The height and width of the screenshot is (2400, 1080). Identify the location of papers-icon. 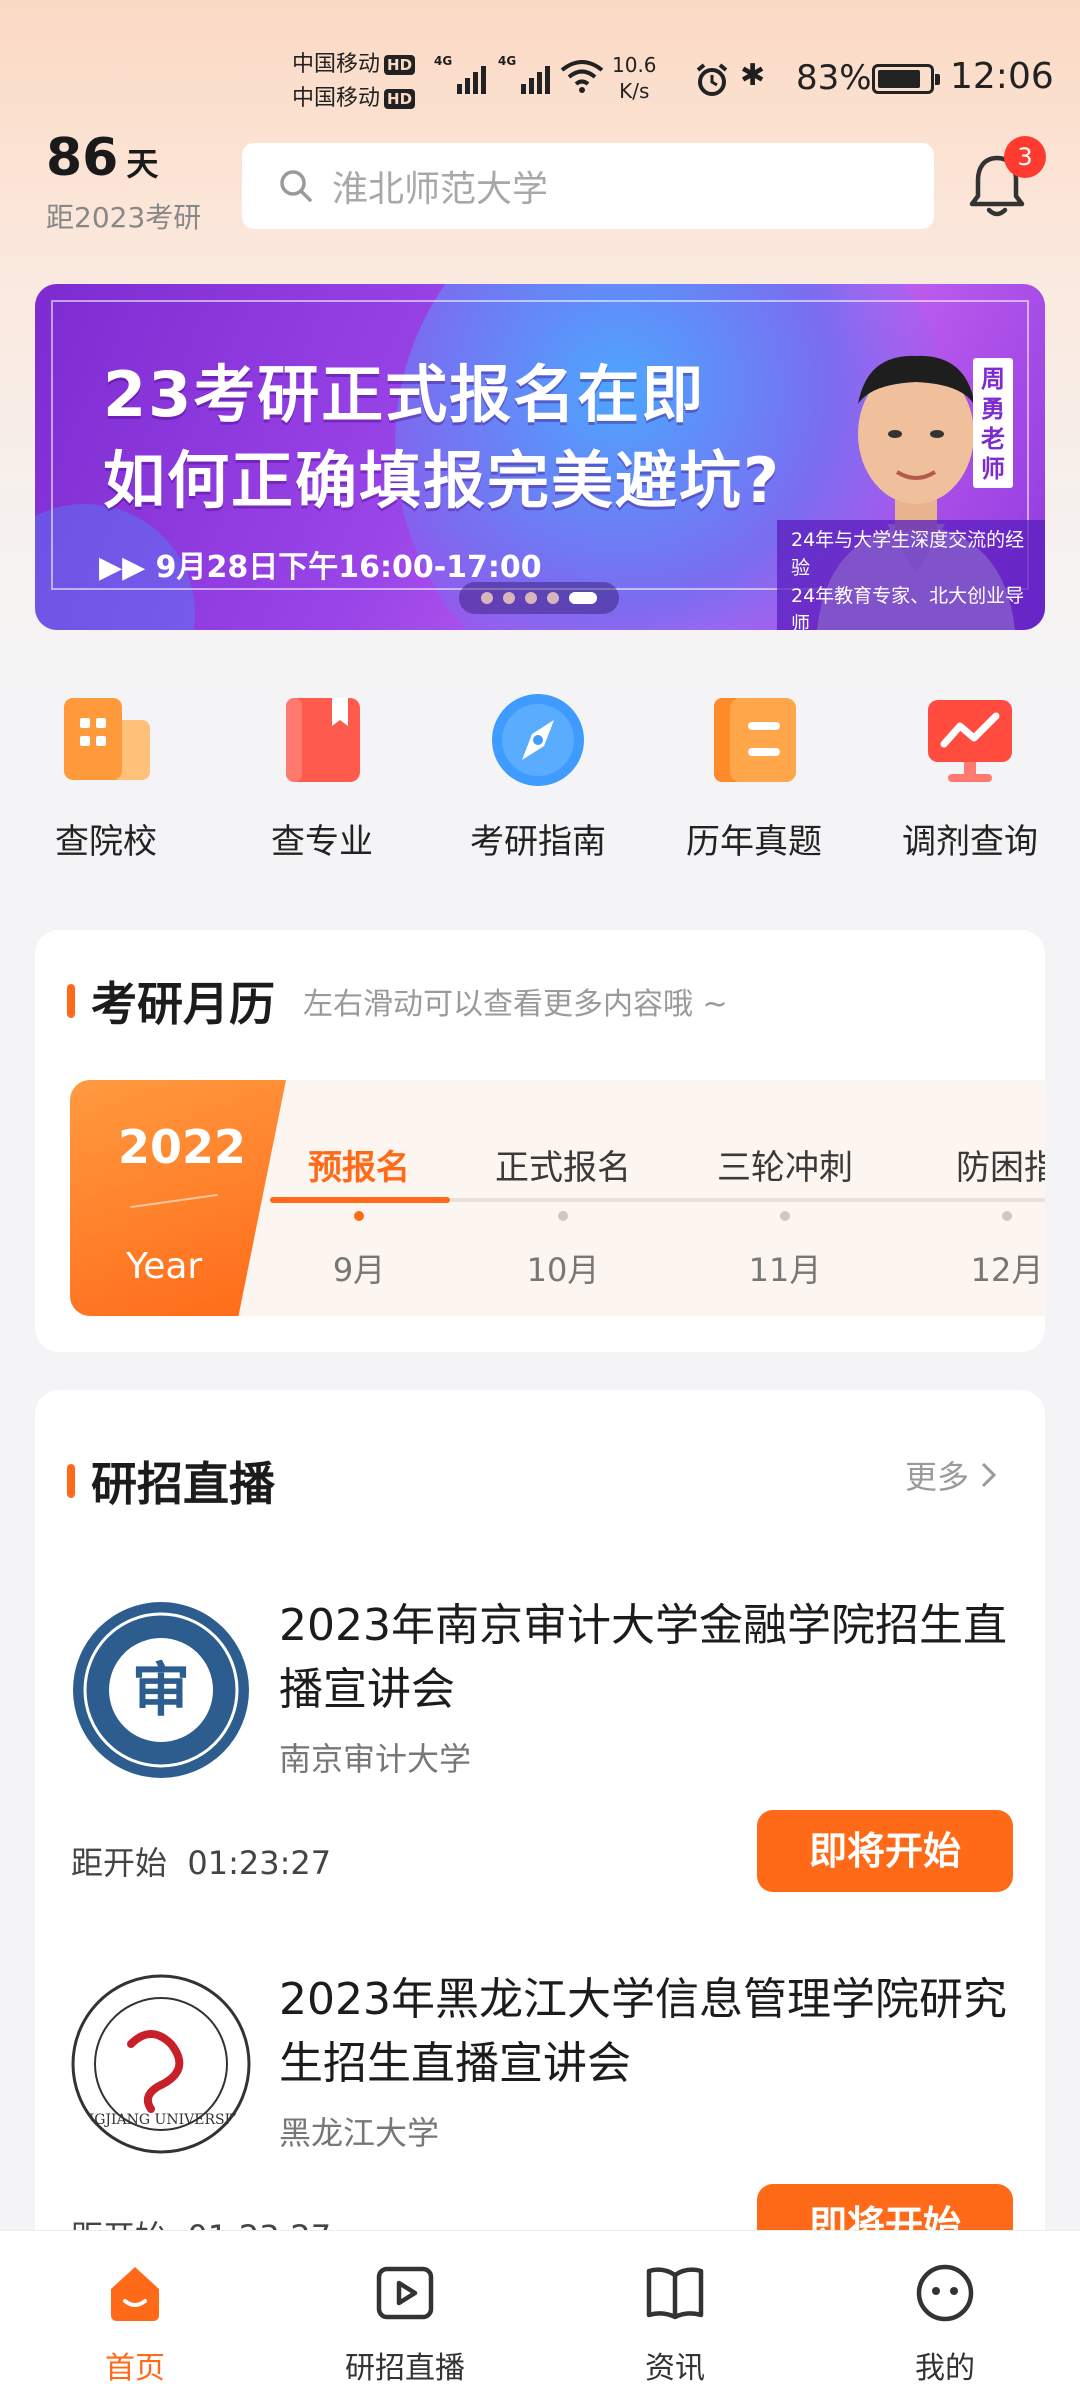
(755, 740).